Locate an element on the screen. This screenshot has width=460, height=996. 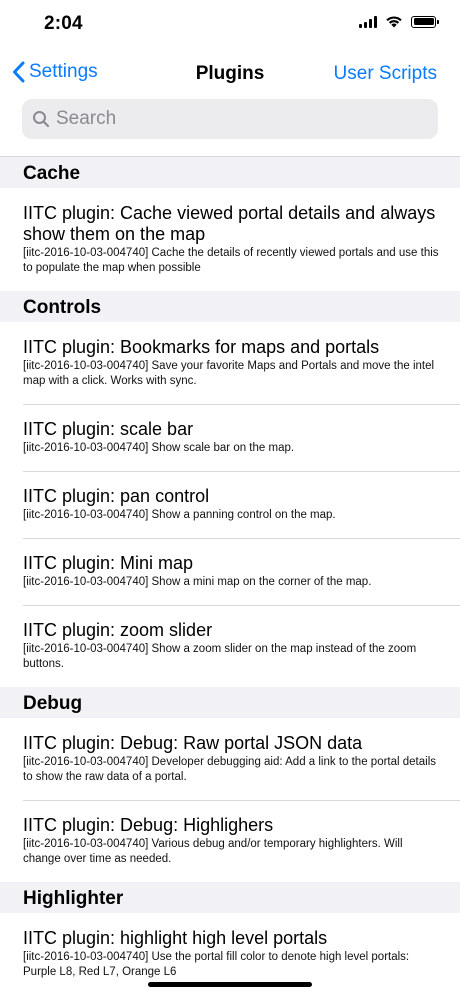
plugin-title: IITC plugin: Debug: Highlighers is located at coordinates (148, 825).